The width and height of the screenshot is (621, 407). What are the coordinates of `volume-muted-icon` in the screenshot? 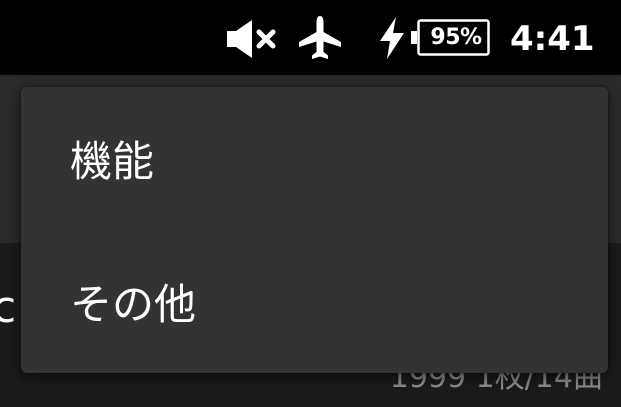 It's located at (251, 39).